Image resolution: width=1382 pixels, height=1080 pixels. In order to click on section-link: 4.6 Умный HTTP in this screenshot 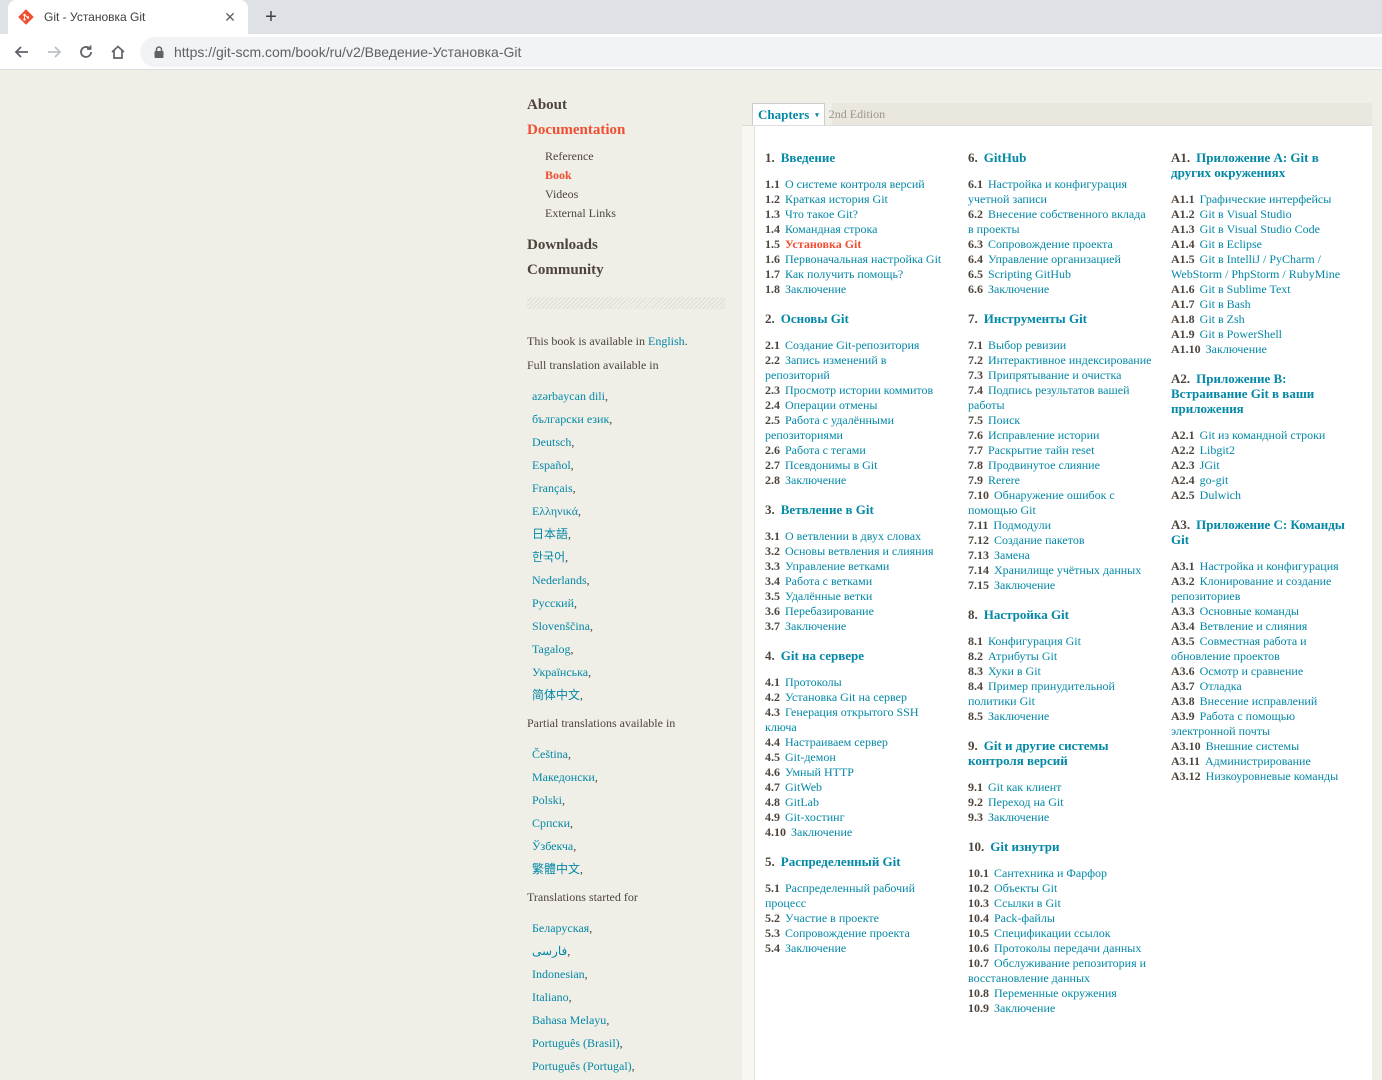, I will do `click(858, 772)`.